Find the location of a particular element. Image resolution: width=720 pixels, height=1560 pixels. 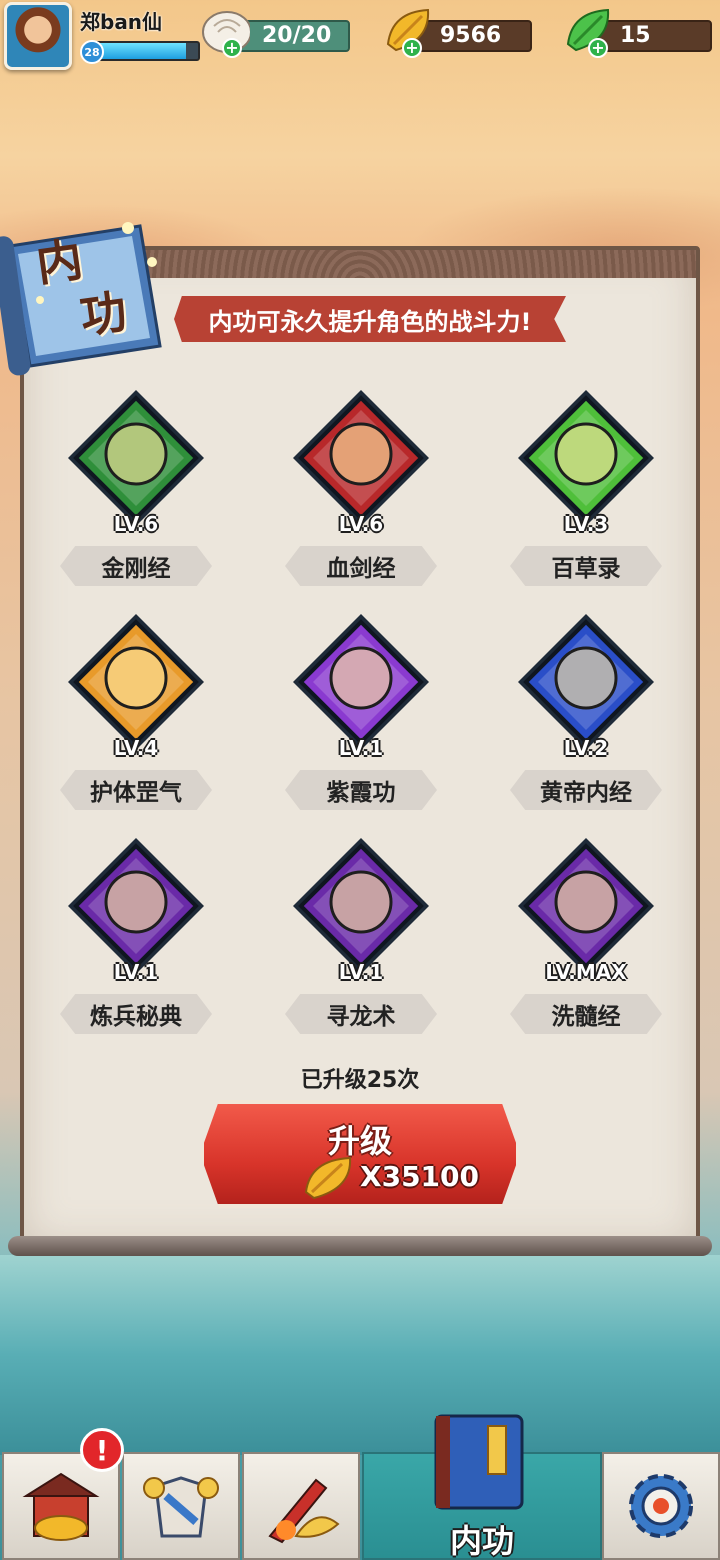

red-figure-icon is located at coordinates (586, 906).